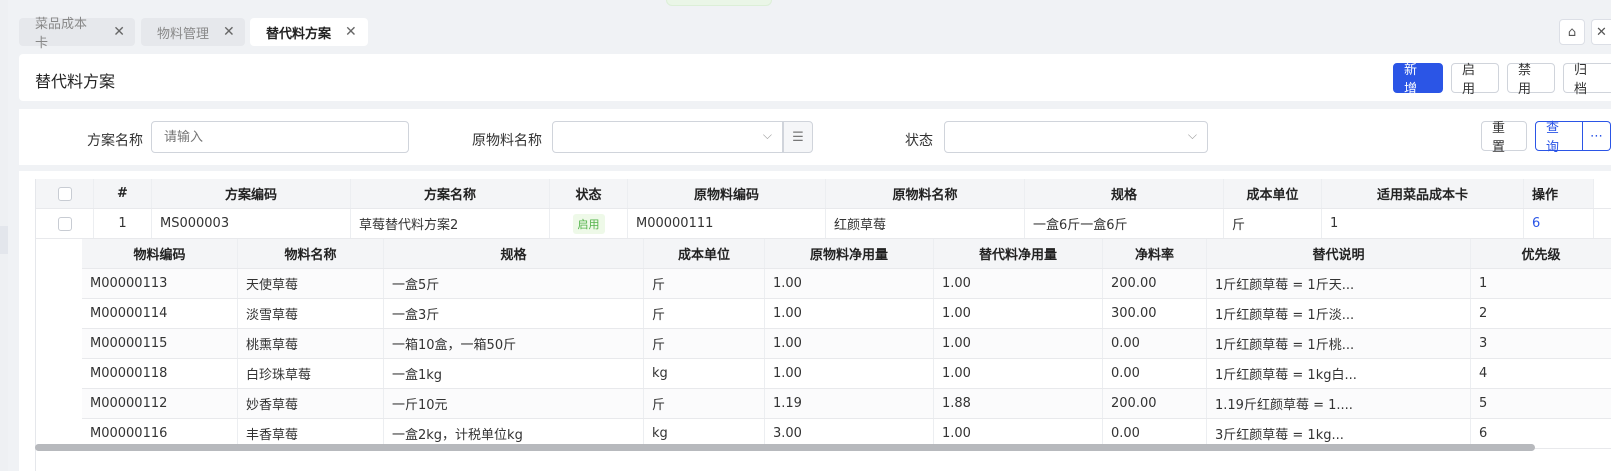  What do you see at coordinates (1541, 253) in the screenshot?
I see `column-header: 优先级` at bounding box center [1541, 253].